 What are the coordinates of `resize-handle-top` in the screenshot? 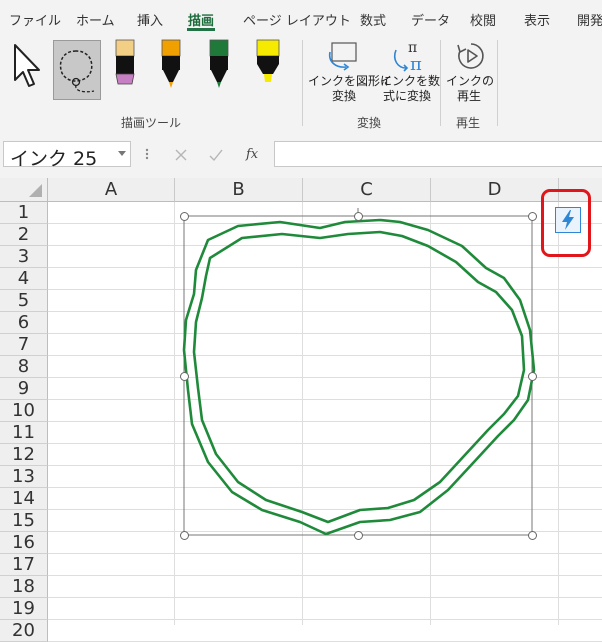 It's located at (358, 216).